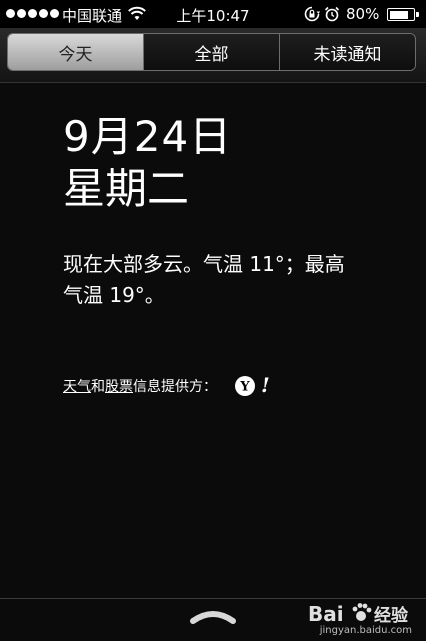 Image resolution: width=426 pixels, height=641 pixels. I want to click on tab-today: 今天, so click(76, 52).